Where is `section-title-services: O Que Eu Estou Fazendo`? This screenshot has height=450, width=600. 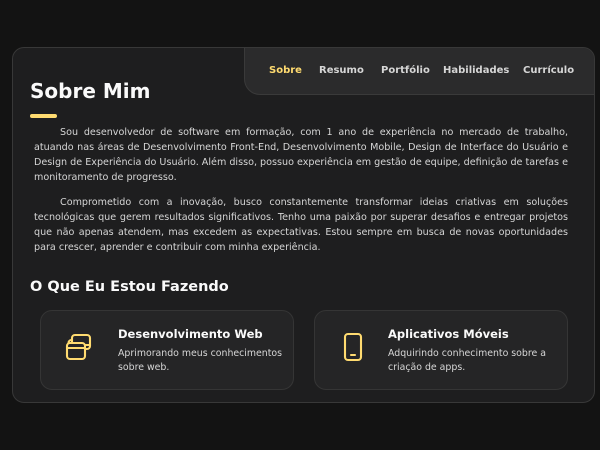
section-title-services: O Que Eu Estou Fazendo is located at coordinates (129, 287).